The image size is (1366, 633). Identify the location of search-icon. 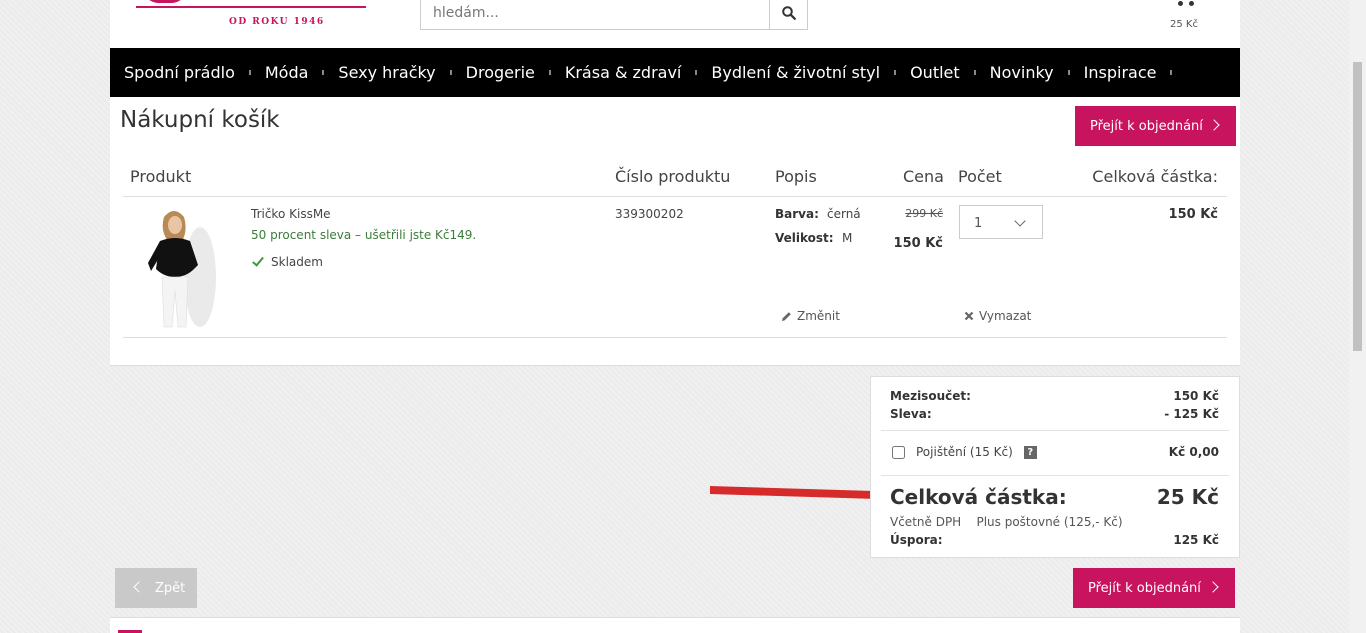
(789, 13).